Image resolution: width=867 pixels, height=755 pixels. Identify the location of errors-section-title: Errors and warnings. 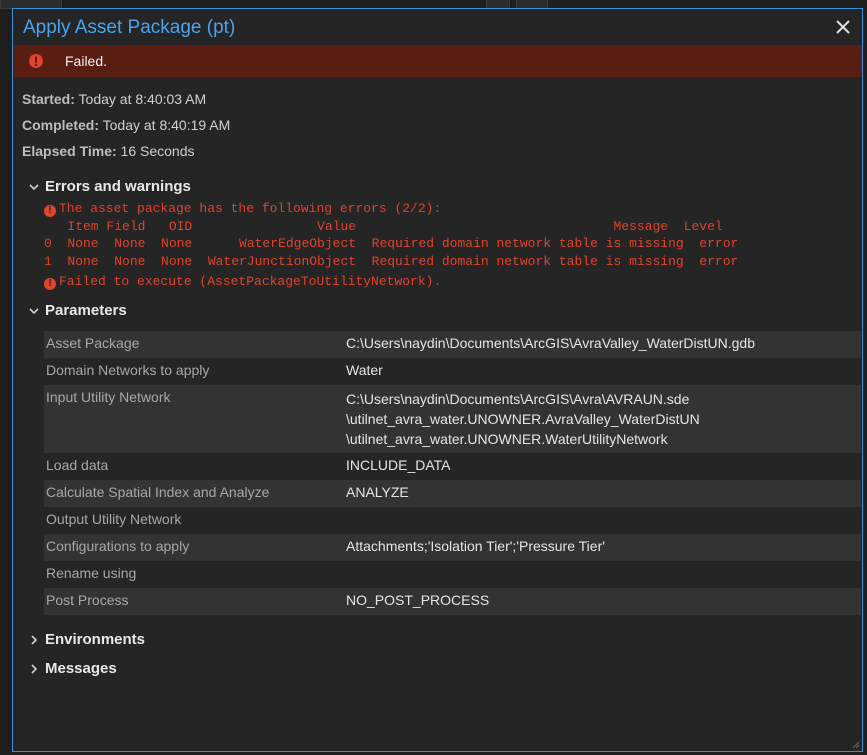
(118, 186).